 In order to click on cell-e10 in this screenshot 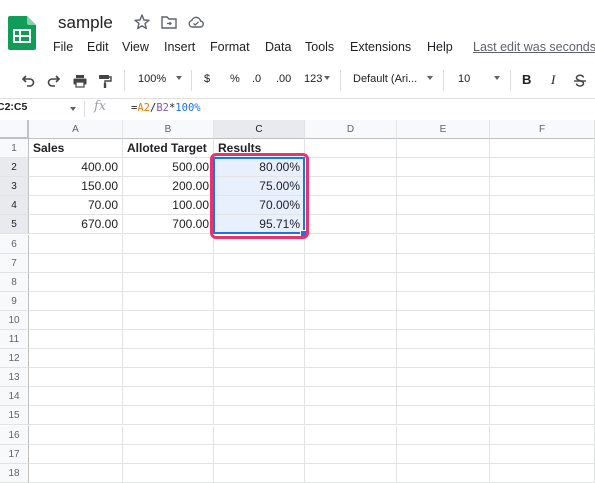, I will do `click(443, 320)`.